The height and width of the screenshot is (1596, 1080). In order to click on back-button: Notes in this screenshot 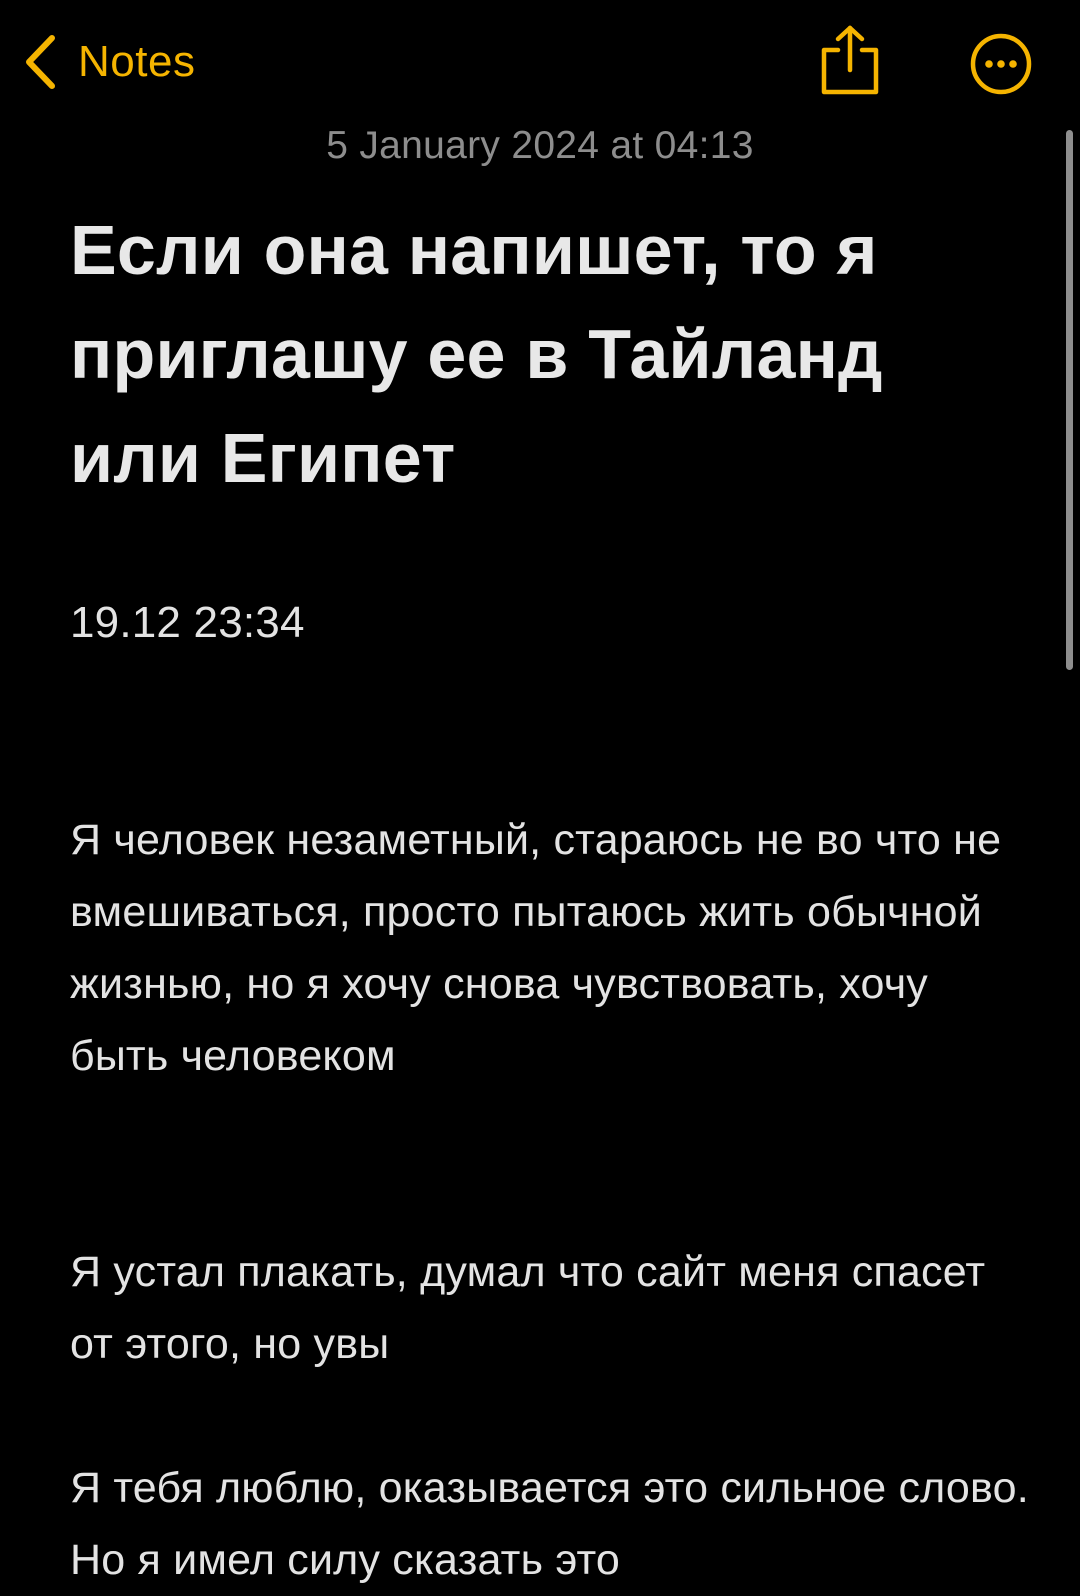, I will do `click(108, 62)`.